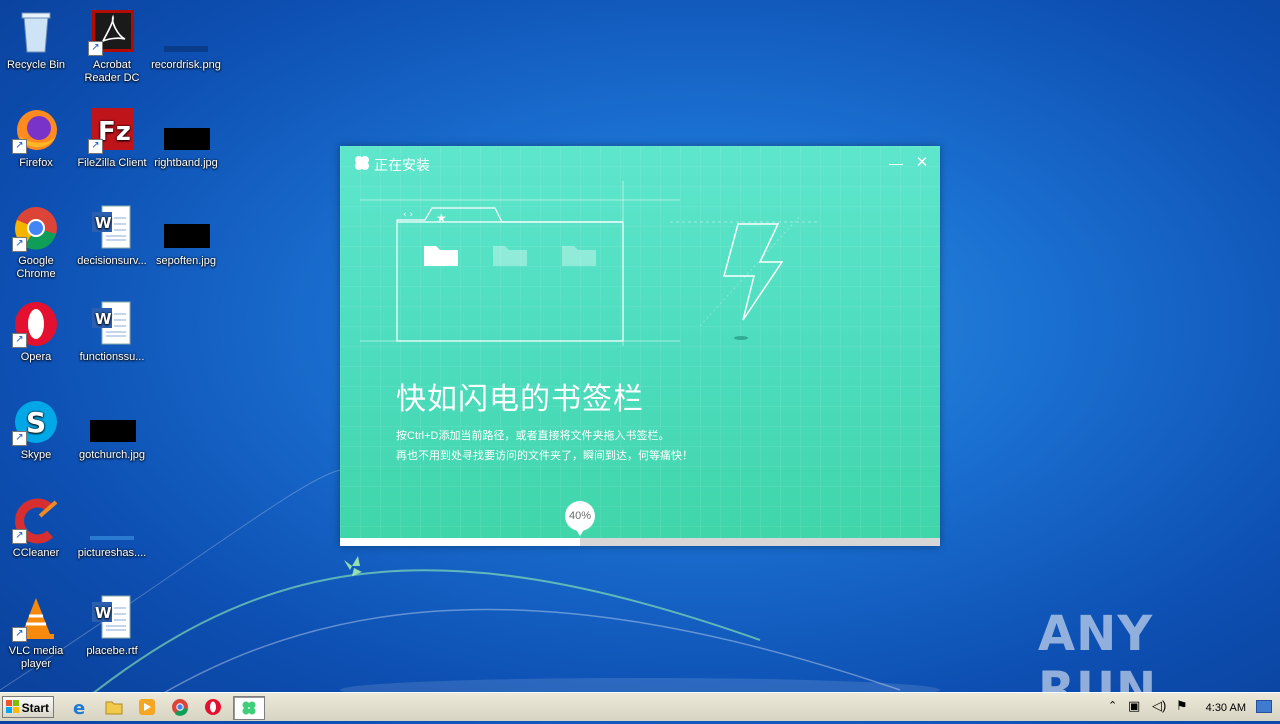 The image size is (1280, 724). Describe the element at coordinates (12, 706) in the screenshot. I see `windows-flag-icon` at that location.